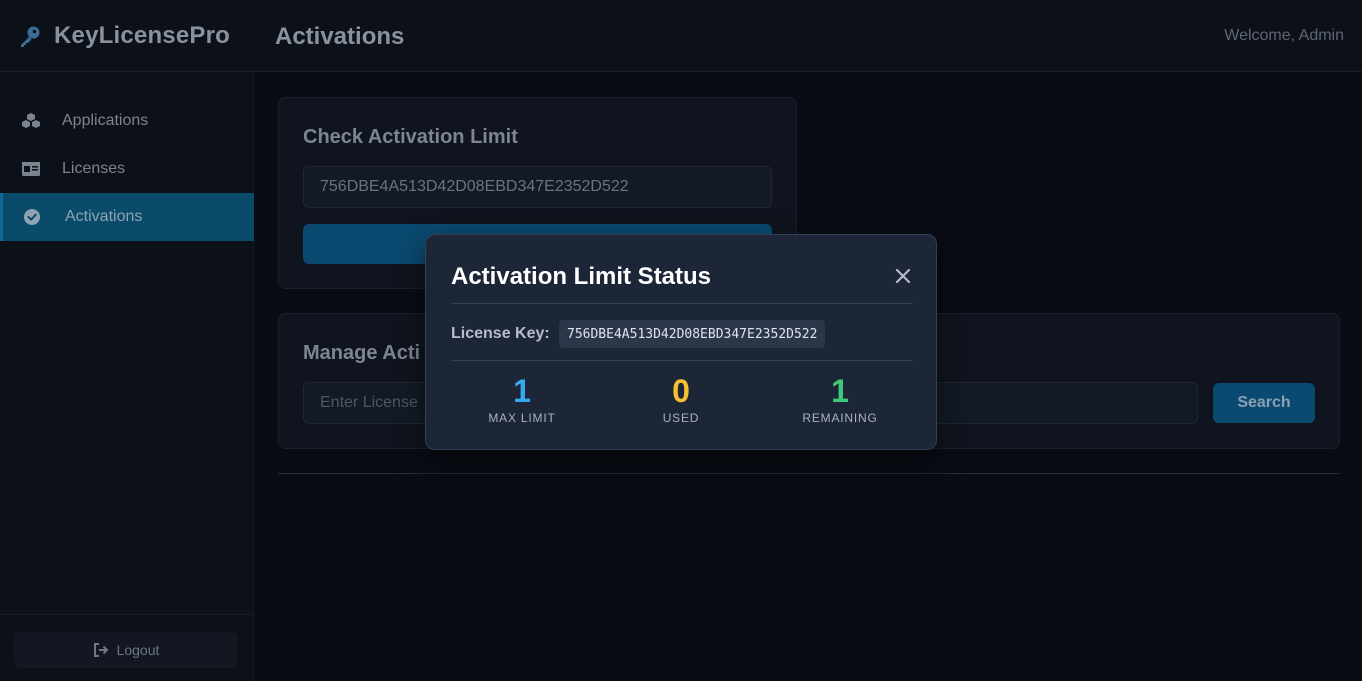 The image size is (1362, 681). Describe the element at coordinates (100, 650) in the screenshot. I see `sign-out-icon` at that location.